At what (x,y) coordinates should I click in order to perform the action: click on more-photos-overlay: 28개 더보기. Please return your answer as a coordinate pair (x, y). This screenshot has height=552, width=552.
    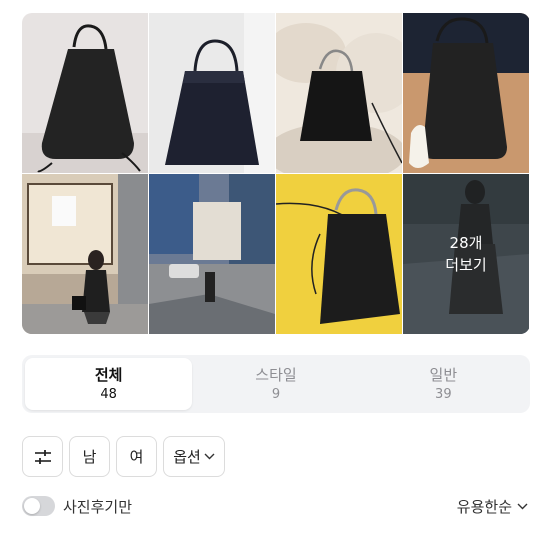
    Looking at the image, I should click on (466, 254).